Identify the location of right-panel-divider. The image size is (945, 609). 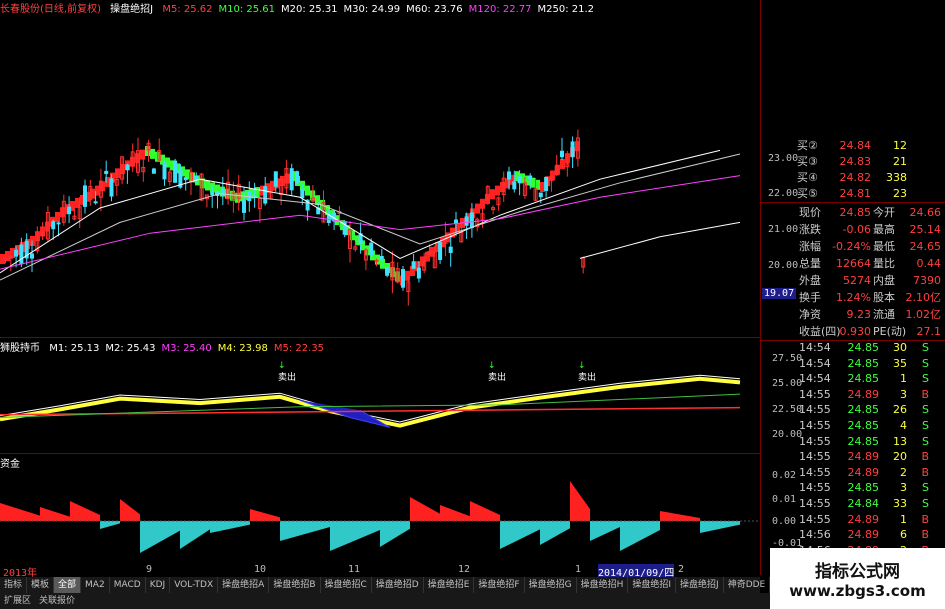
(760, 287).